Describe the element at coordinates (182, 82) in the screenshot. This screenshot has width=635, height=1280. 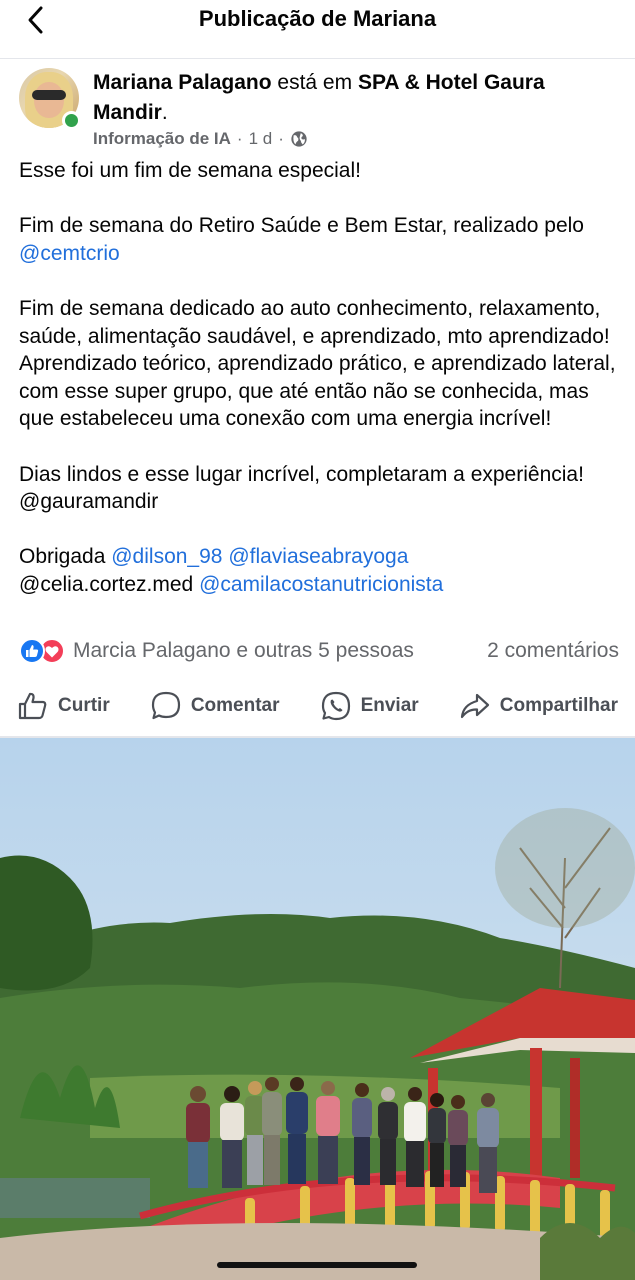
I see `author-name: Mariana Palagano` at that location.